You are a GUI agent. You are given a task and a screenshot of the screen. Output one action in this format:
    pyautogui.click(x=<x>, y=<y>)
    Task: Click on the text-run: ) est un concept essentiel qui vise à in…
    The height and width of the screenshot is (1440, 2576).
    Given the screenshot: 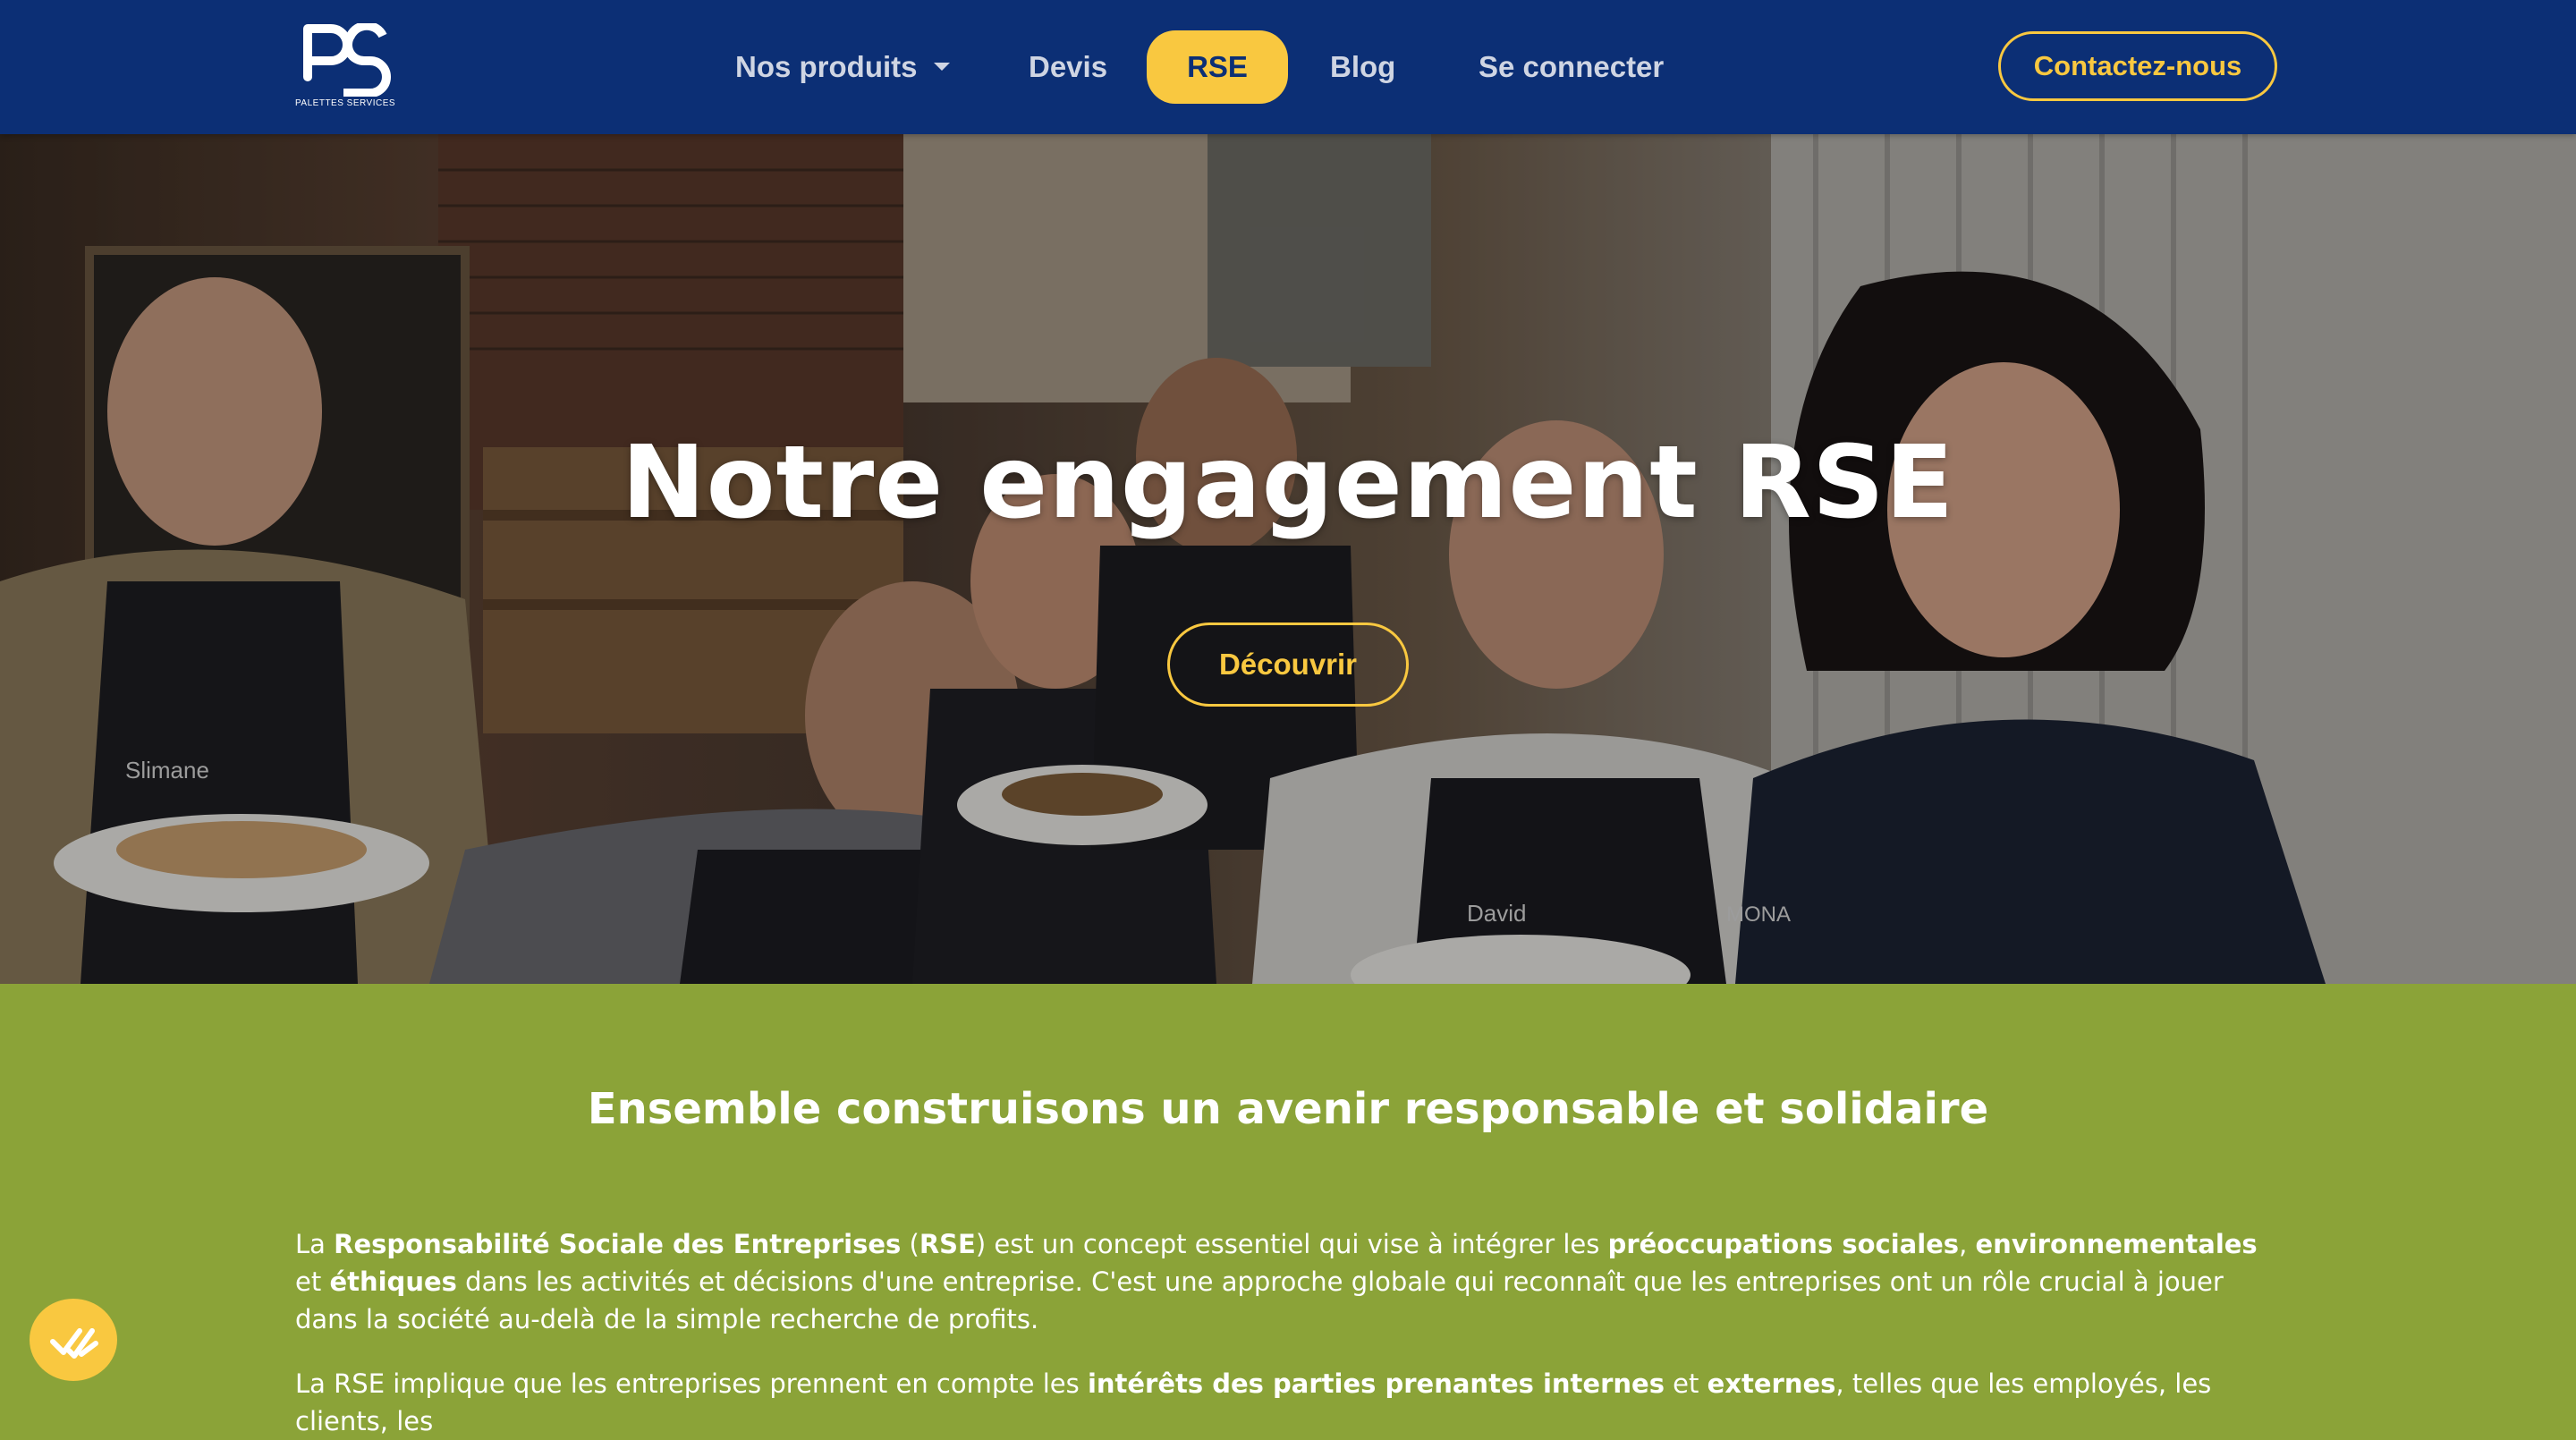 What is the action you would take?
    pyautogui.click(x=1291, y=1244)
    